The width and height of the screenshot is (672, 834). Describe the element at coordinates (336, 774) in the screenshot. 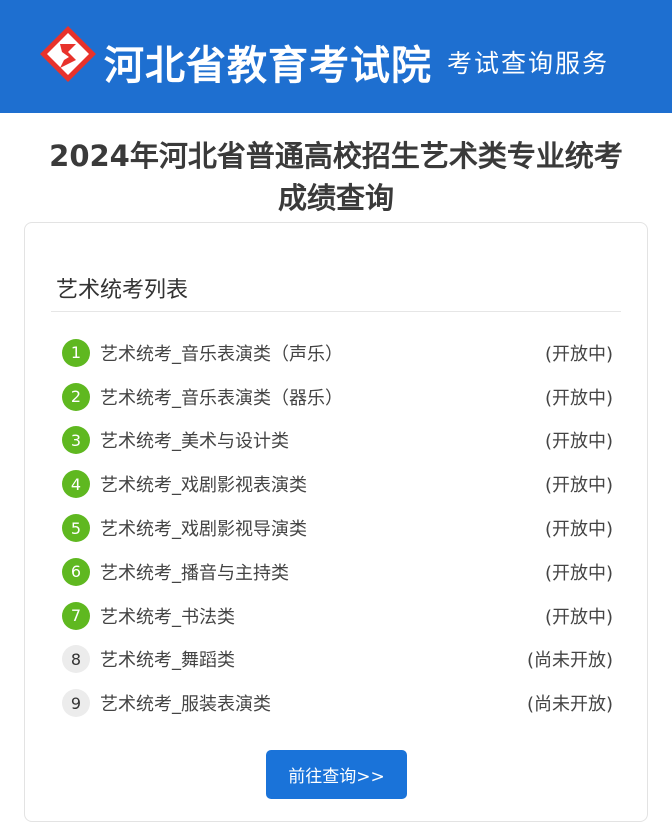

I see `query-button: 前往查询>>` at that location.